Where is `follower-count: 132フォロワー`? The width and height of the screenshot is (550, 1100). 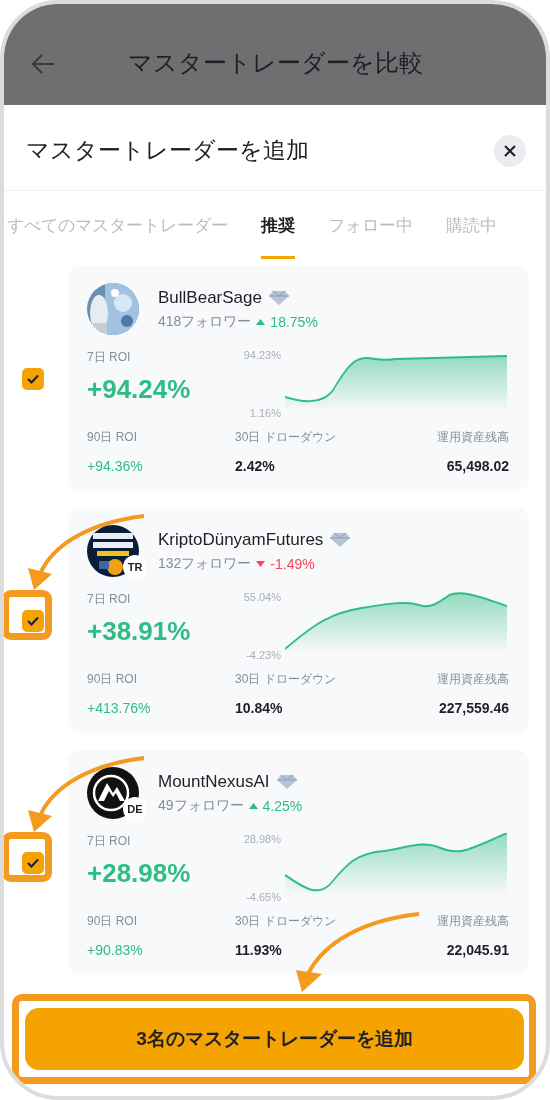 follower-count: 132フォロワー is located at coordinates (205, 563).